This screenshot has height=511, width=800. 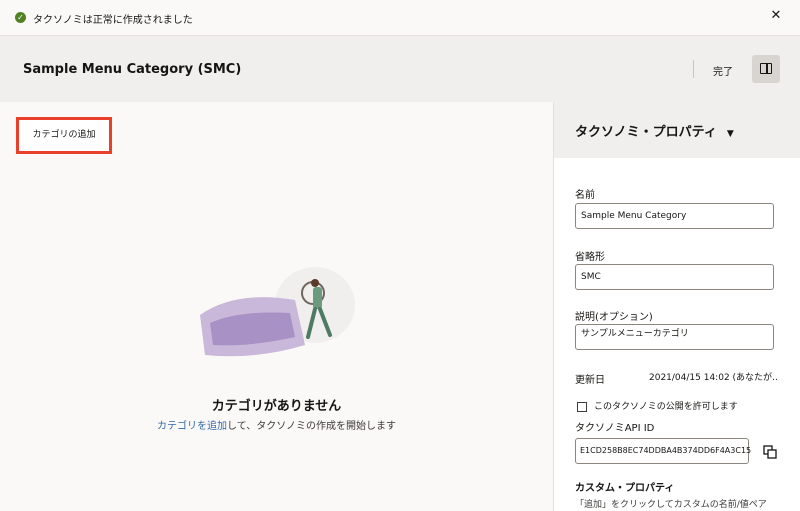 I want to click on panel-header: タクソノミ・プロパティ ▼, so click(x=677, y=130).